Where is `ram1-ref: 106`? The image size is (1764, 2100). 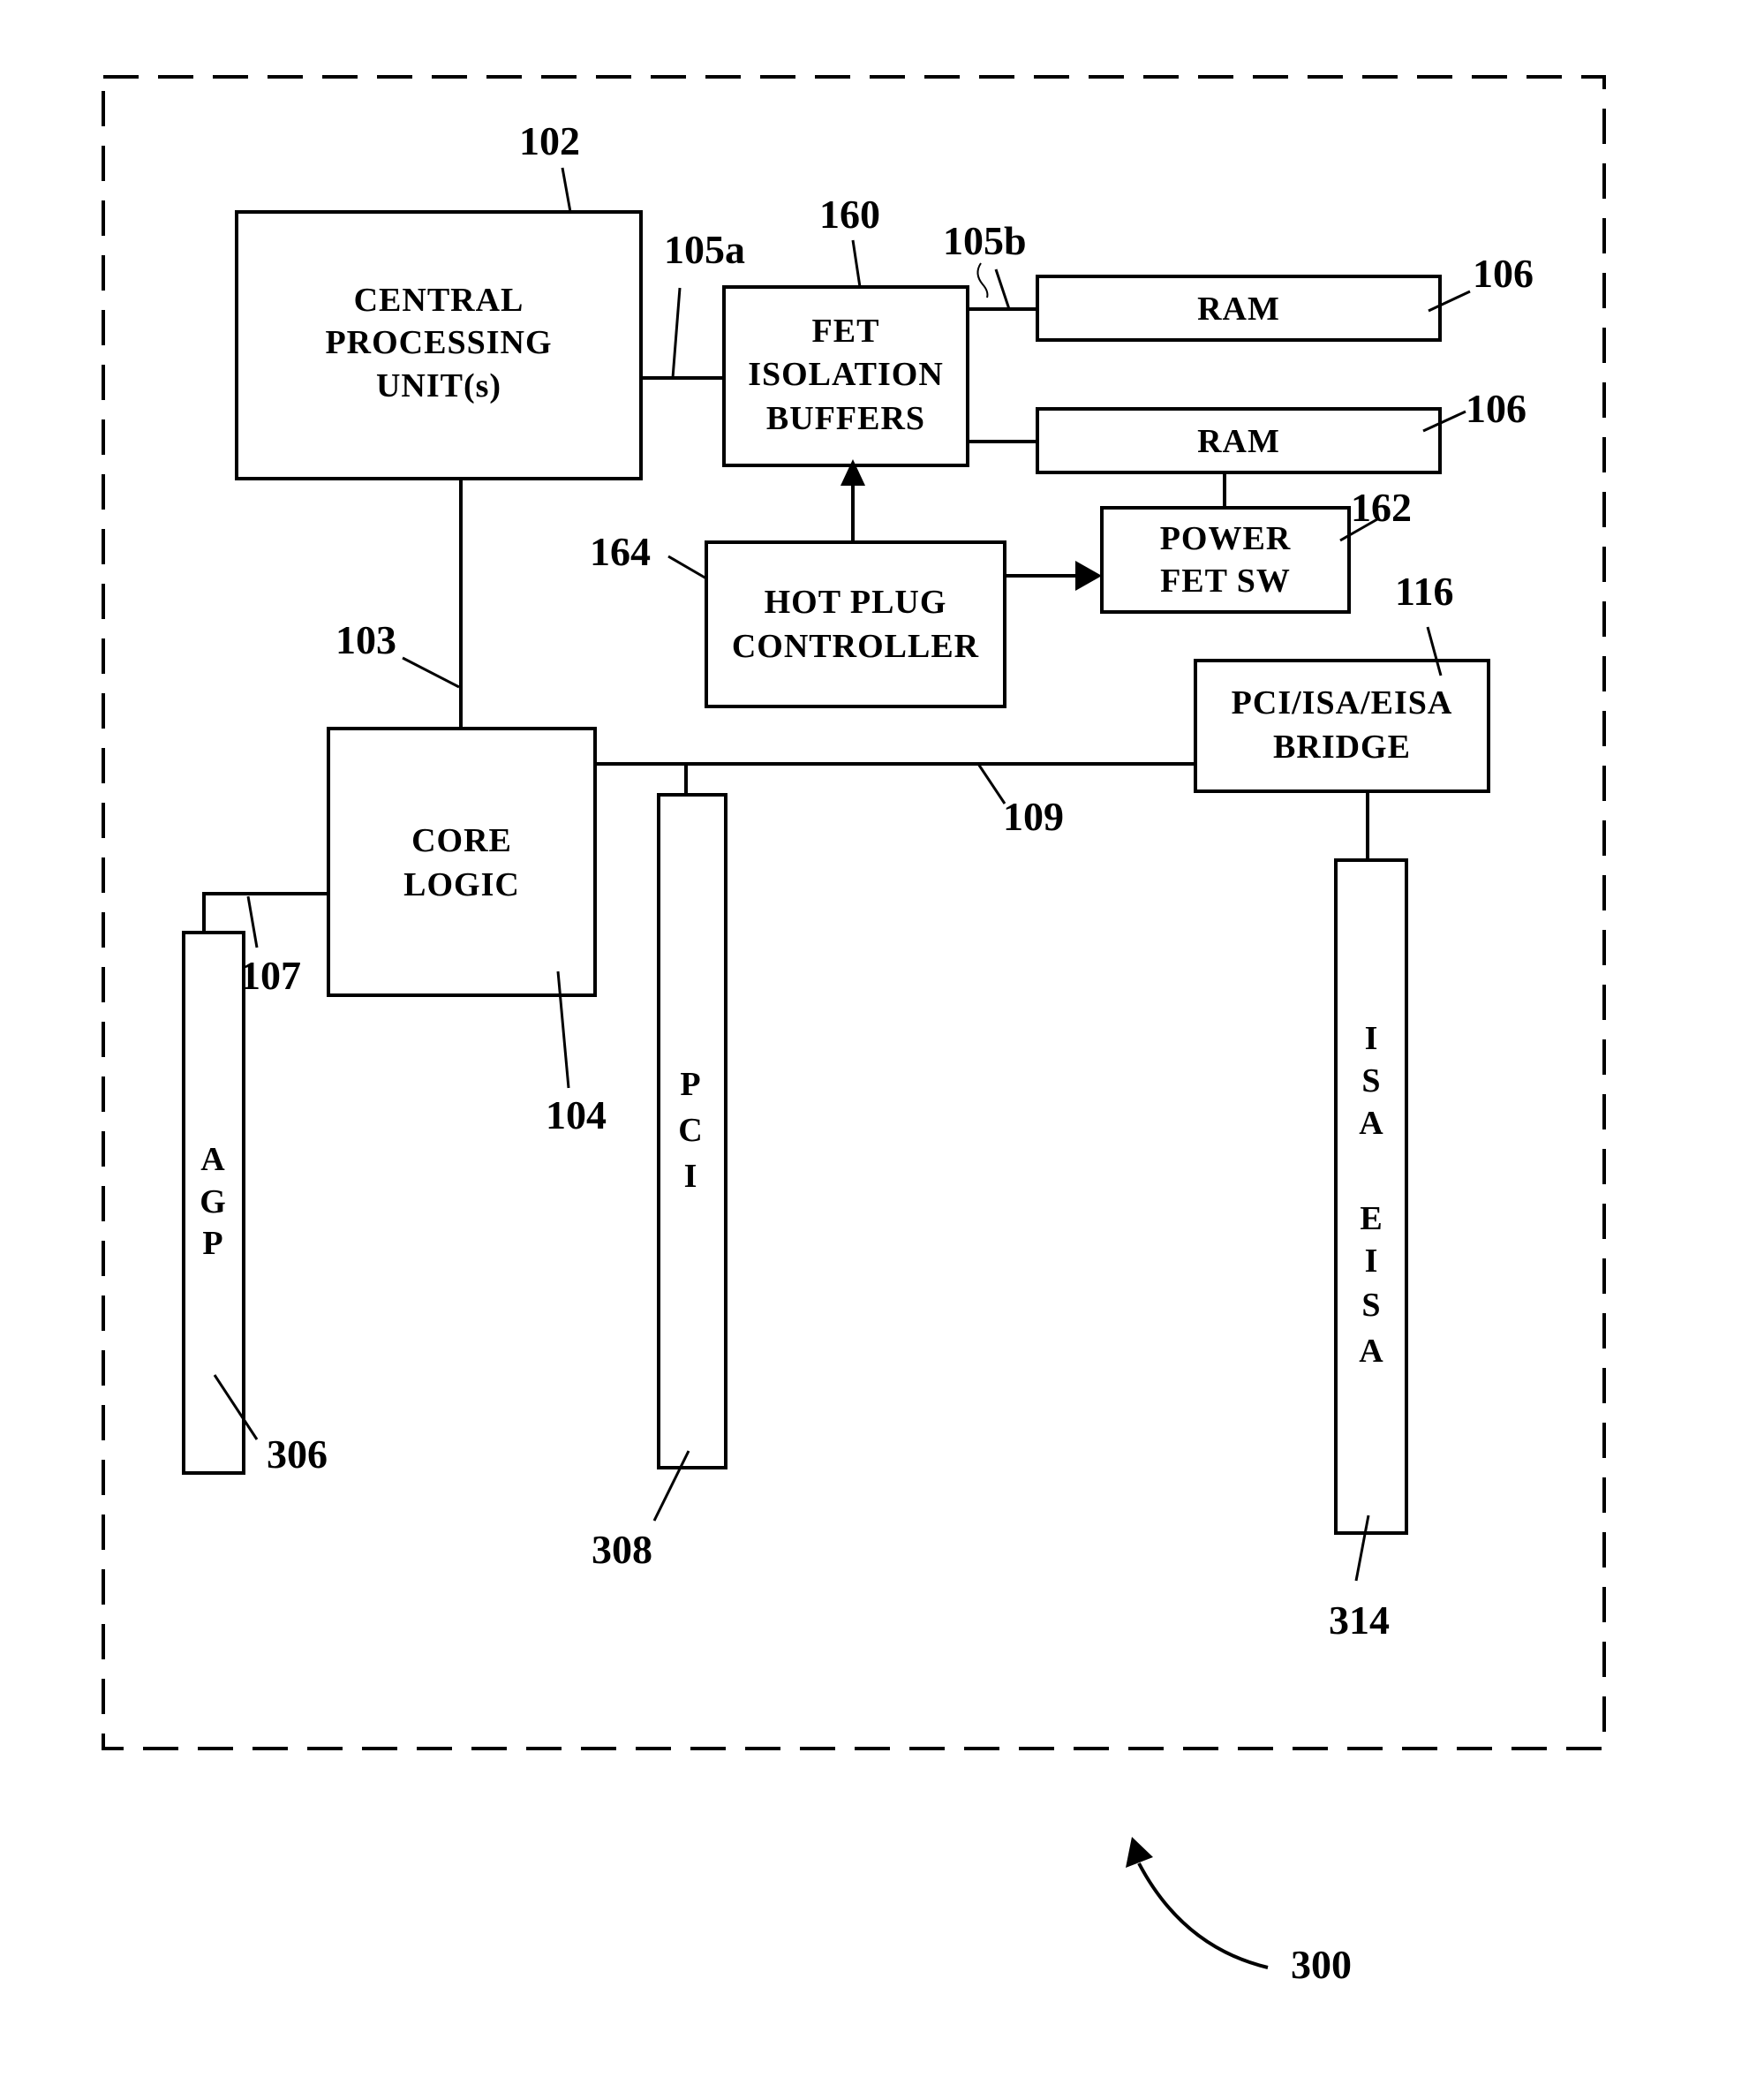
ram1-ref: 106 is located at coordinates (1503, 274).